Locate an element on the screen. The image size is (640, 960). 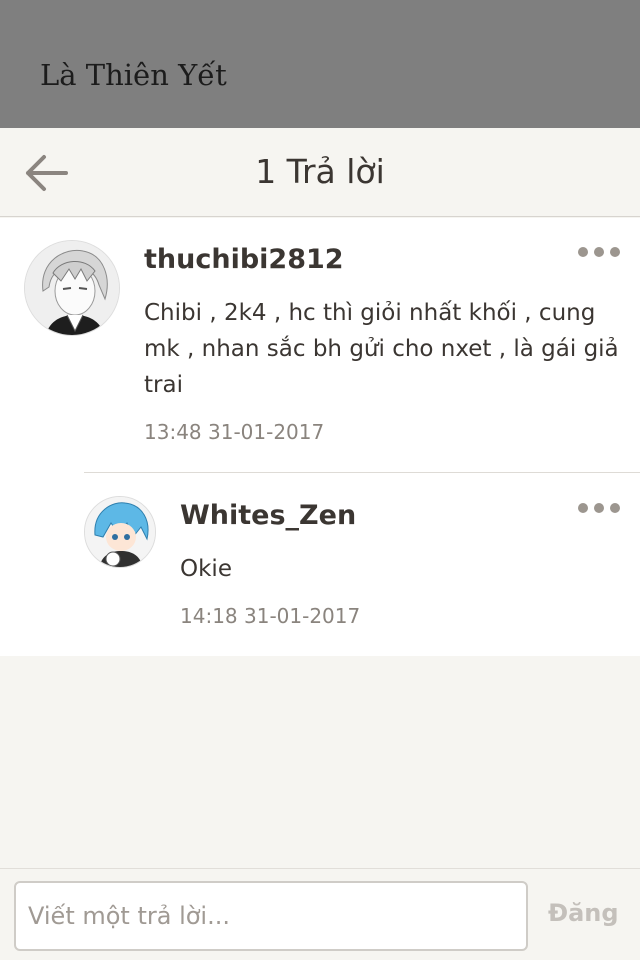
avatar is located at coordinates (72, 288).